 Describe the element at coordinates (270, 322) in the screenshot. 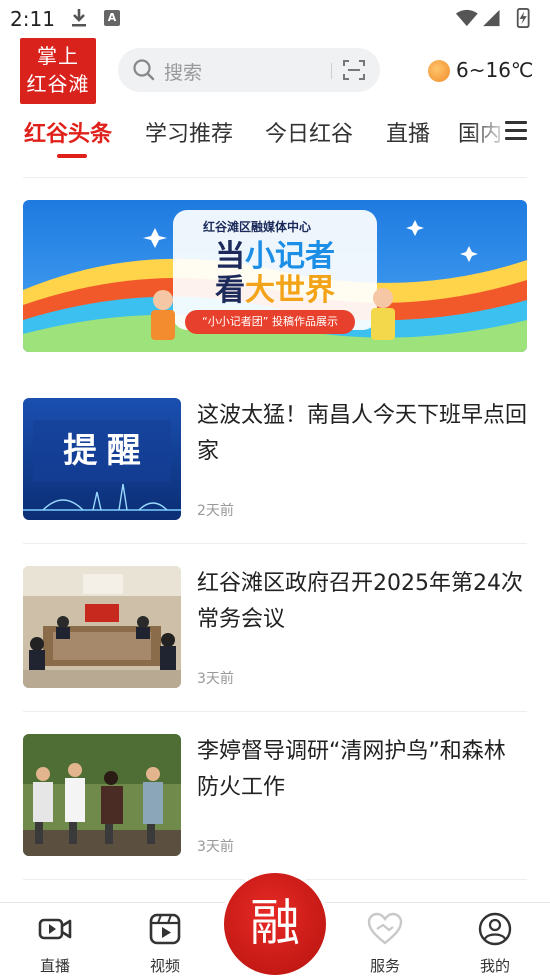

I see `banner-ribbon: “小小记者团” 投稿作品展示` at that location.